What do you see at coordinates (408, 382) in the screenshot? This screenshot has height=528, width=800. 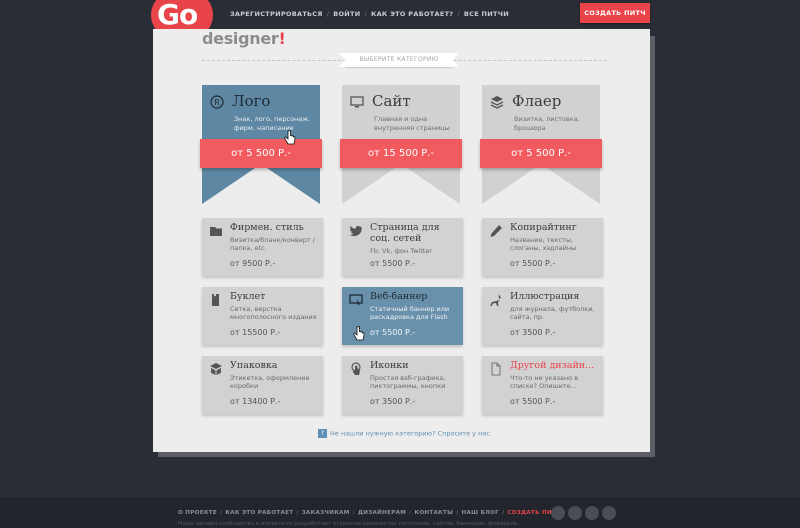 I see `card-description: Простая вэб-графика, пиктограммы, кнопки` at bounding box center [408, 382].